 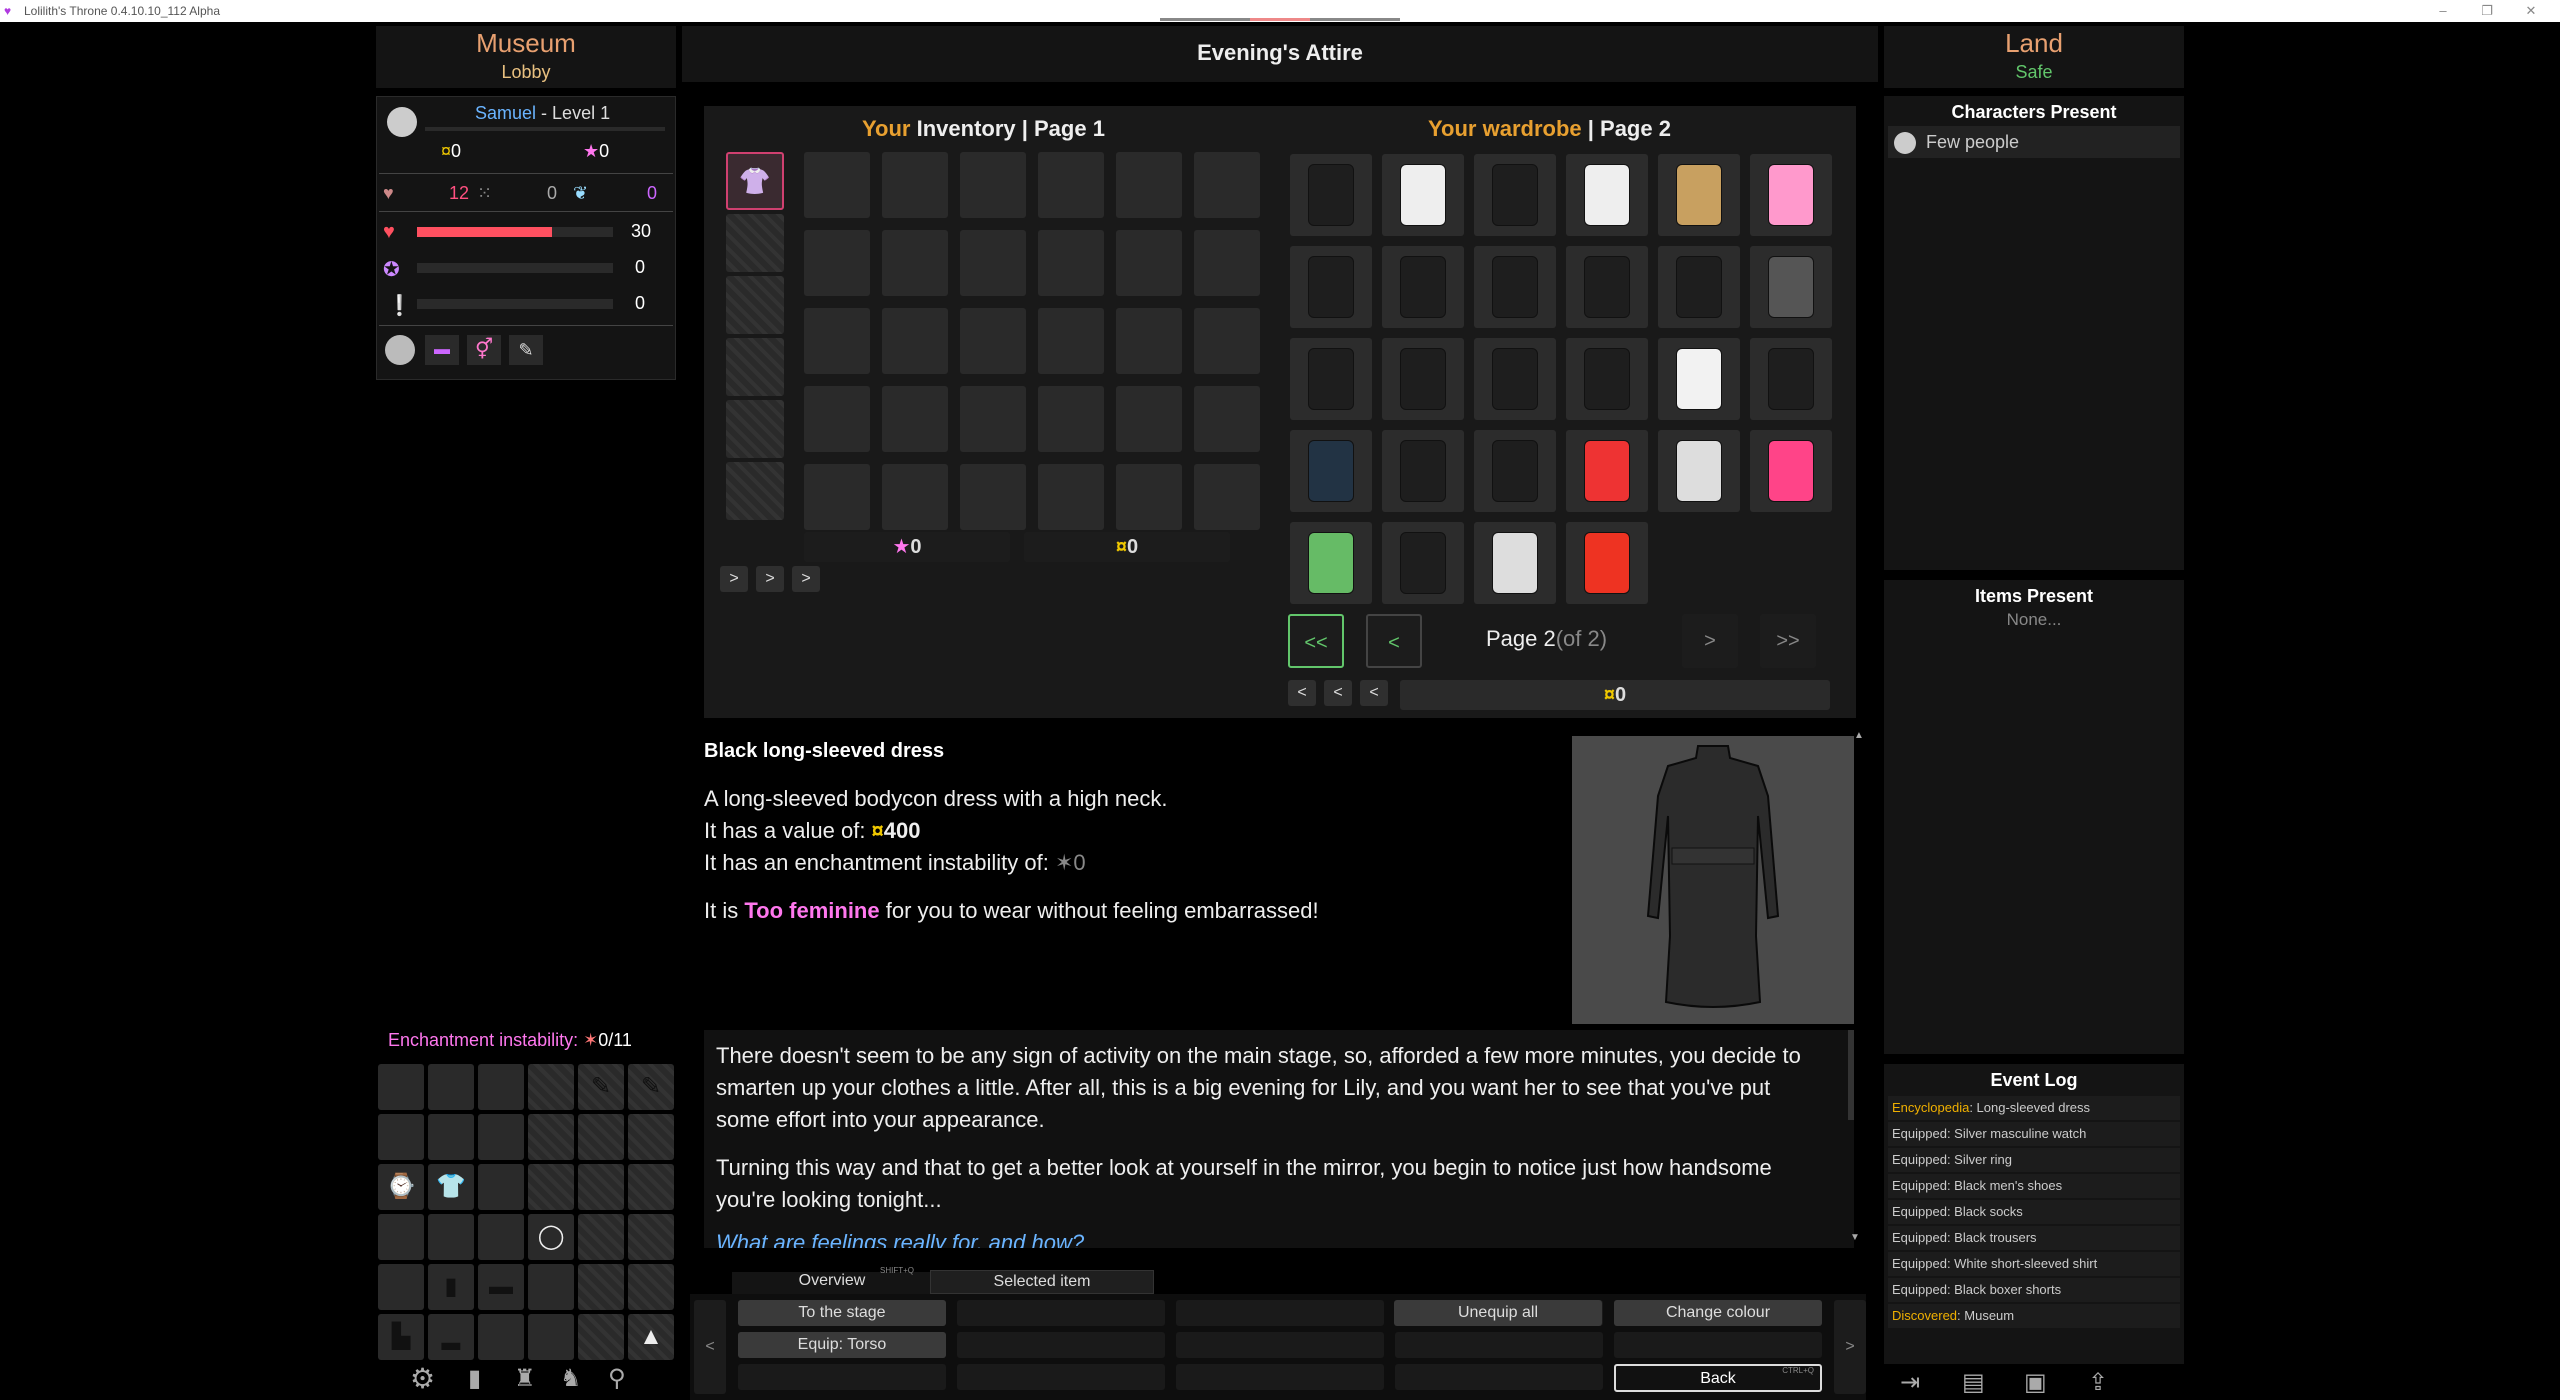 What do you see at coordinates (617, 1378) in the screenshot?
I see `zoom-icon: ⚲` at bounding box center [617, 1378].